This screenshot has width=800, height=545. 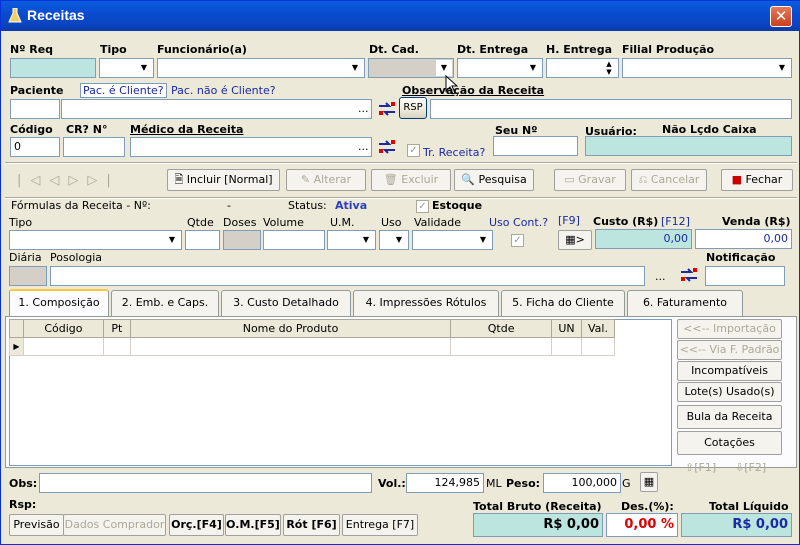 What do you see at coordinates (422, 206) in the screenshot?
I see `estoque-checkbox: ✓` at bounding box center [422, 206].